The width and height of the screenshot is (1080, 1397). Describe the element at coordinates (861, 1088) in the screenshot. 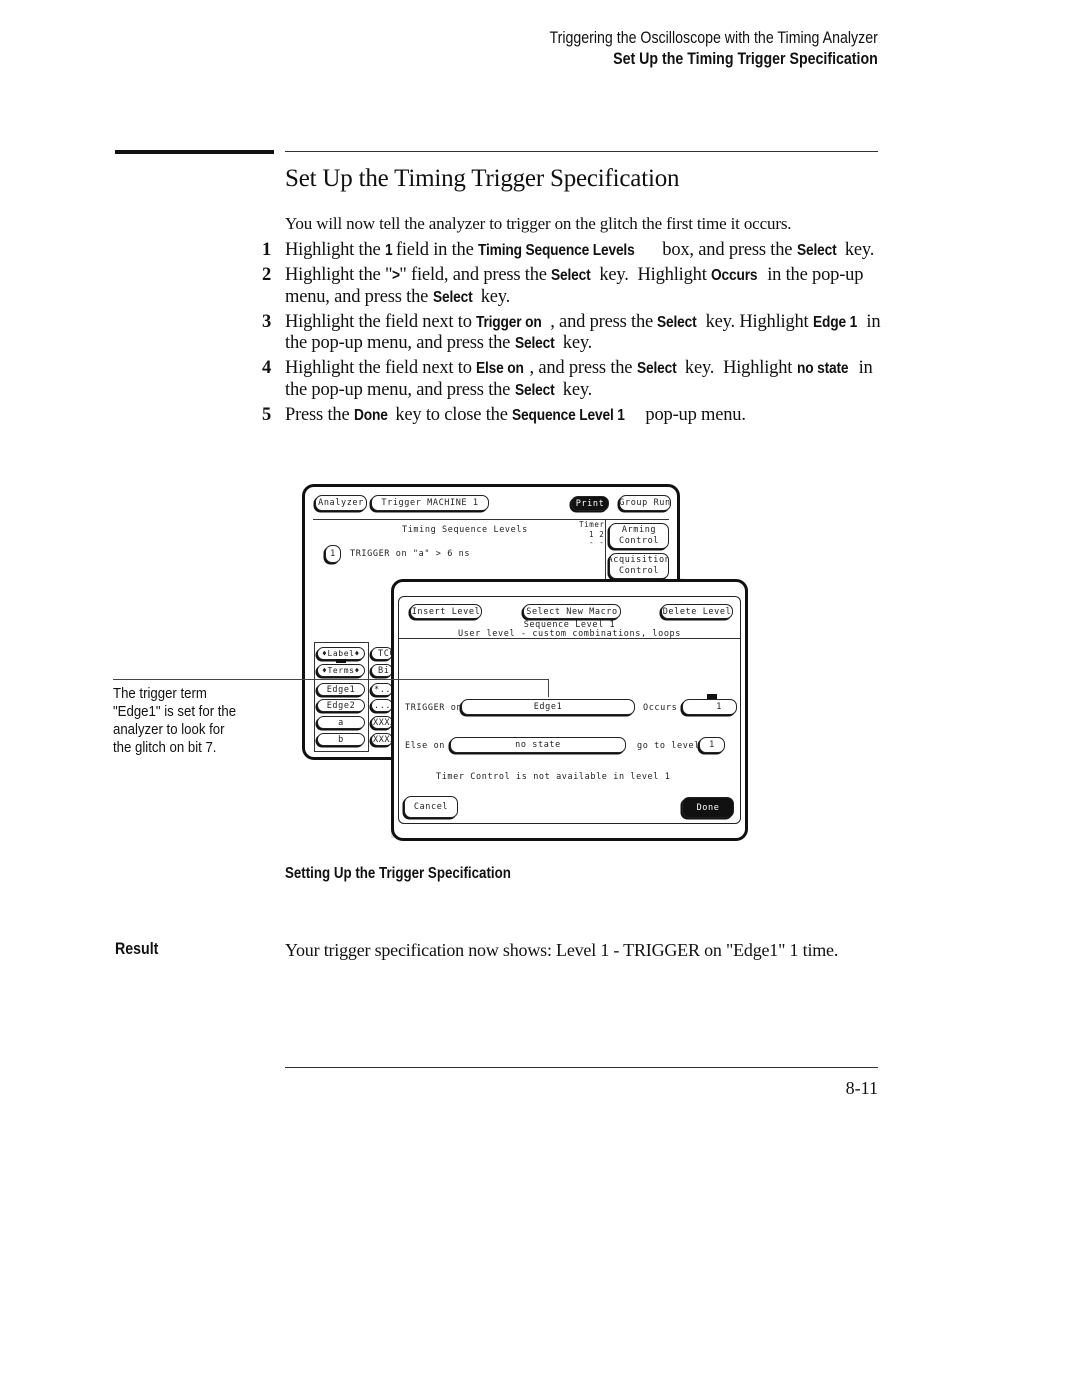

I see `page-number: 8-11` at that location.